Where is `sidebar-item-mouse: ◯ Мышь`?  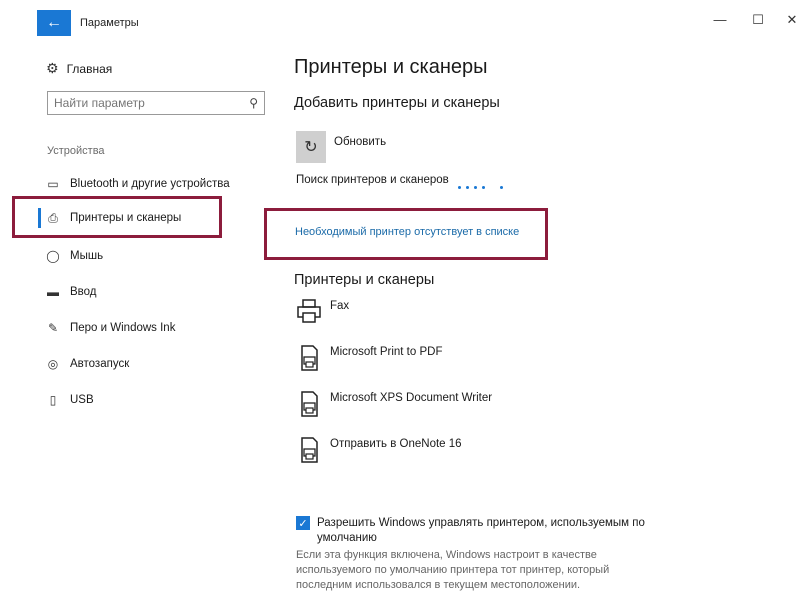 sidebar-item-mouse: ◯ Мышь is located at coordinates (74, 256).